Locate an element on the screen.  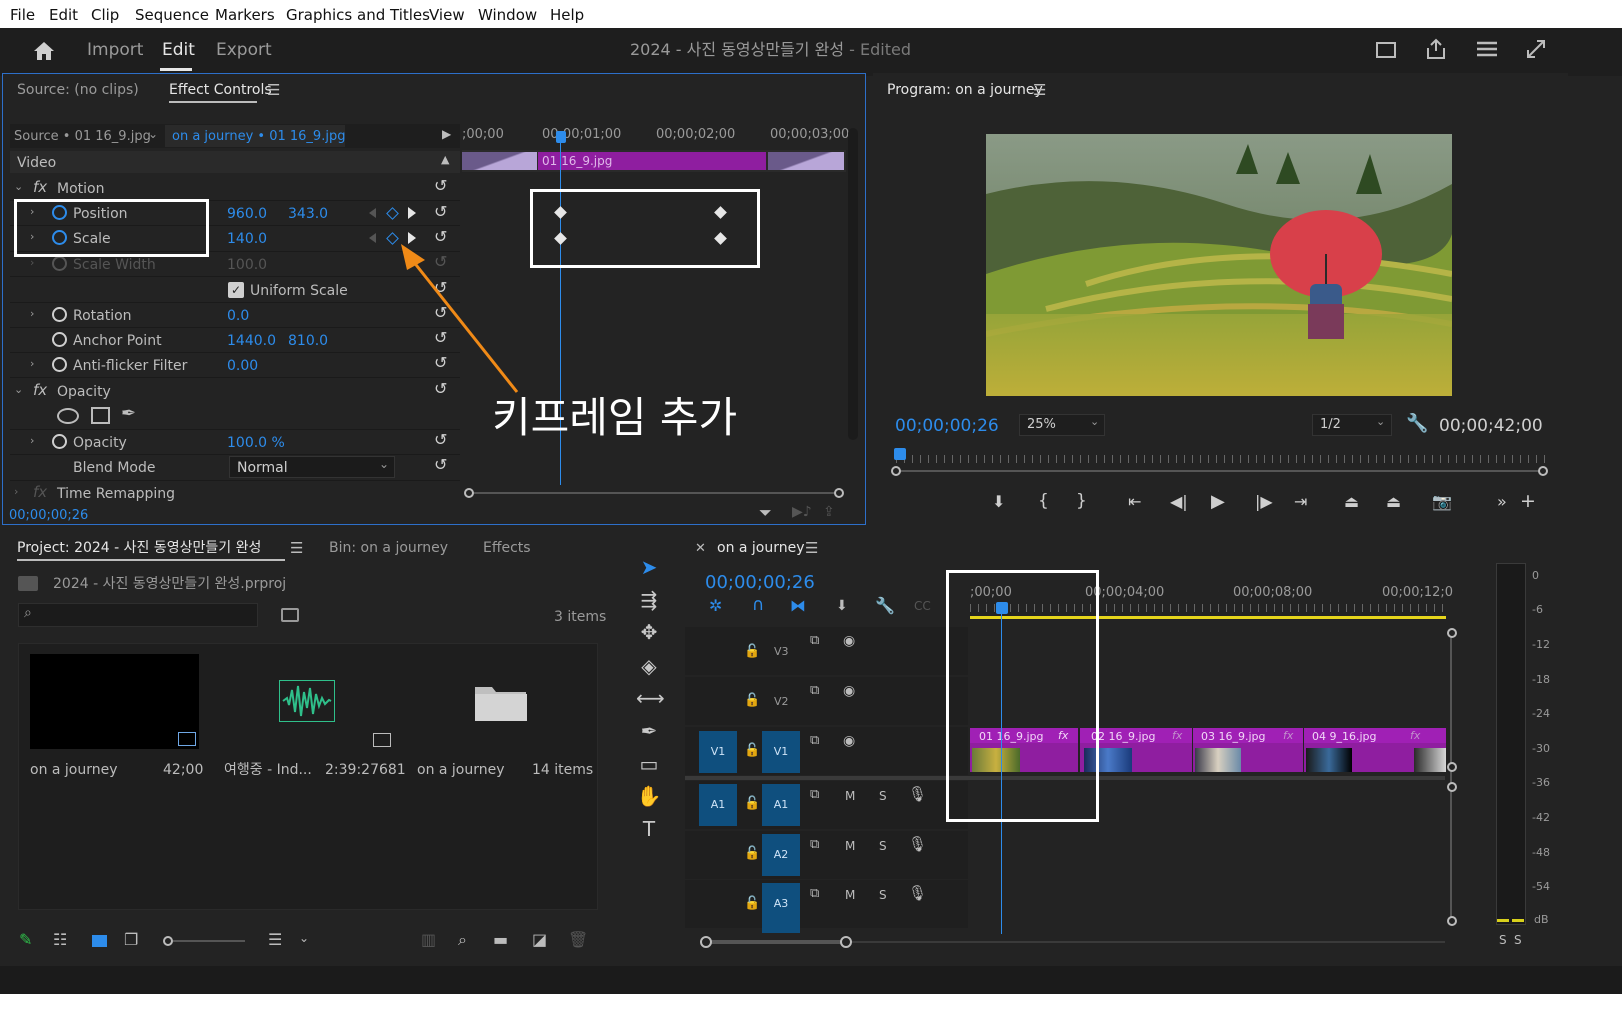
anchor-x-value: 1440.0 is located at coordinates (251, 341).